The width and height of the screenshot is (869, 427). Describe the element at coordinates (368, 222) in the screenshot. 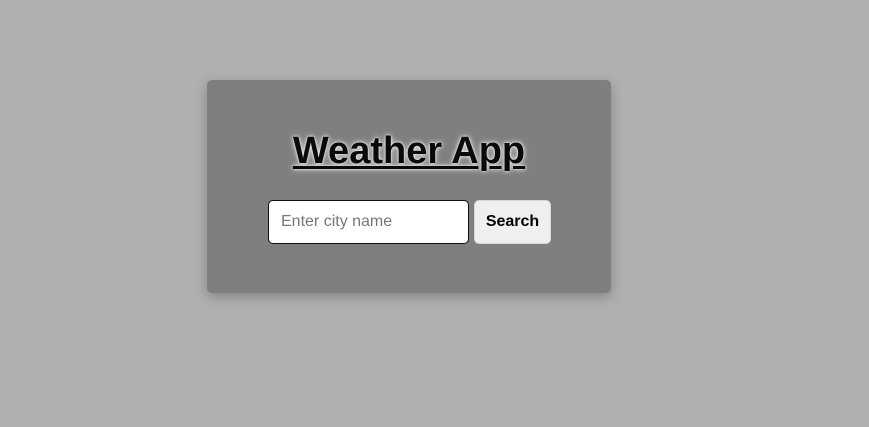

I see `city-search-input` at that location.